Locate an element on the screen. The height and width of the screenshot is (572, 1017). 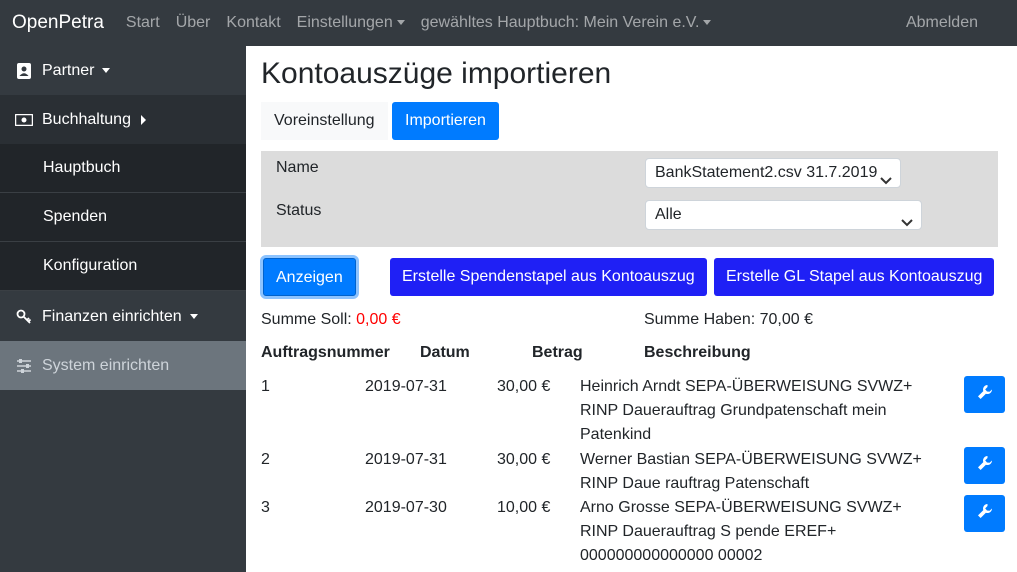
sidebar-item-partner: Partner is located at coordinates (123, 70).